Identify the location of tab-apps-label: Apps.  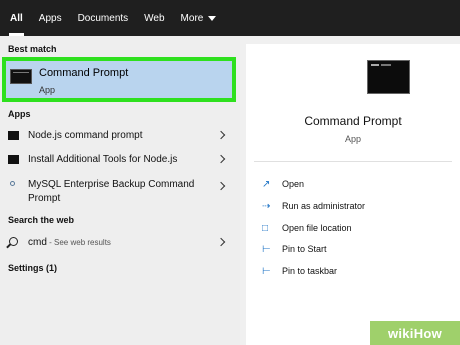
(50, 18).